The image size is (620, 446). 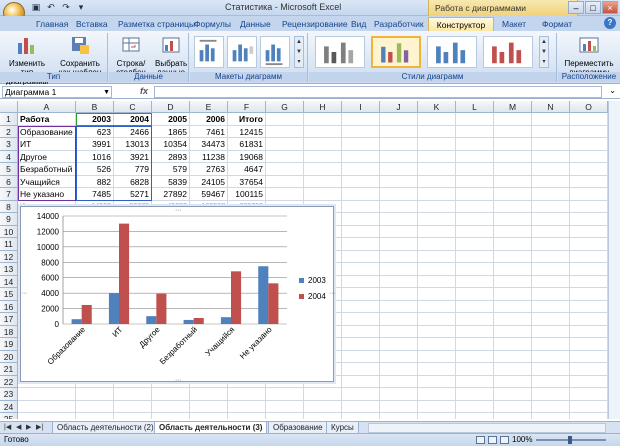 What do you see at coordinates (589, 269) in the screenshot?
I see `cell-O13` at bounding box center [589, 269].